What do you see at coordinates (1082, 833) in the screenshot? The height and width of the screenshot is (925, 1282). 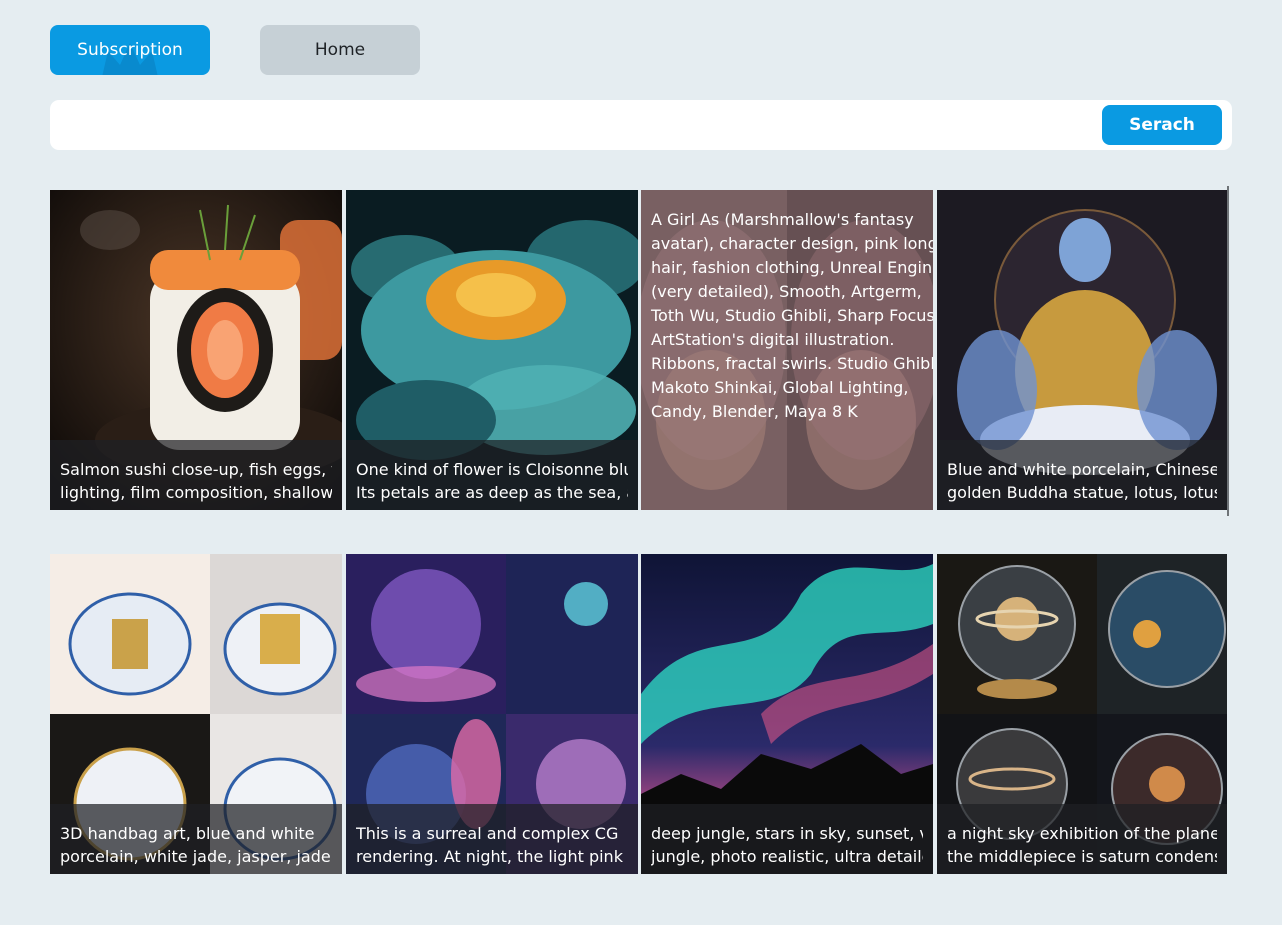 I see `caption-line: a night sky exhibition of the planets,` at bounding box center [1082, 833].